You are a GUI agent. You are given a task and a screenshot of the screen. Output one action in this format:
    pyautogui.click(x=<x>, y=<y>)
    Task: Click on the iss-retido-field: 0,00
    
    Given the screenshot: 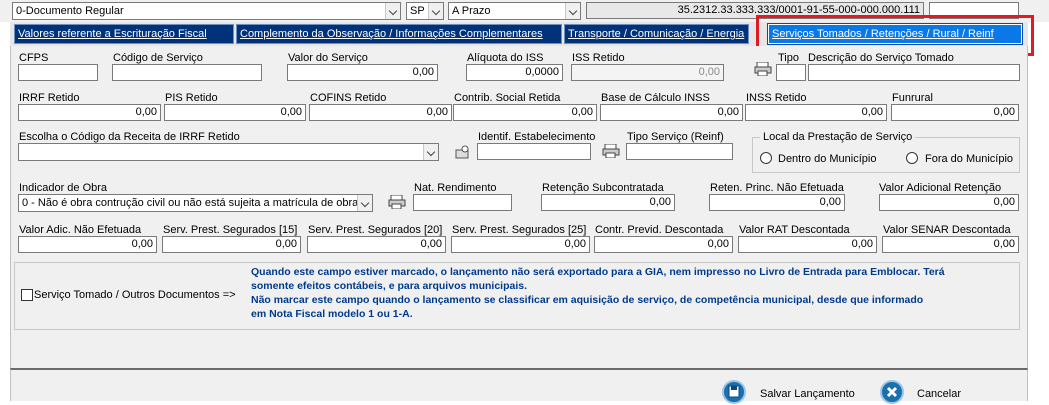 What is the action you would take?
    pyautogui.click(x=647, y=72)
    